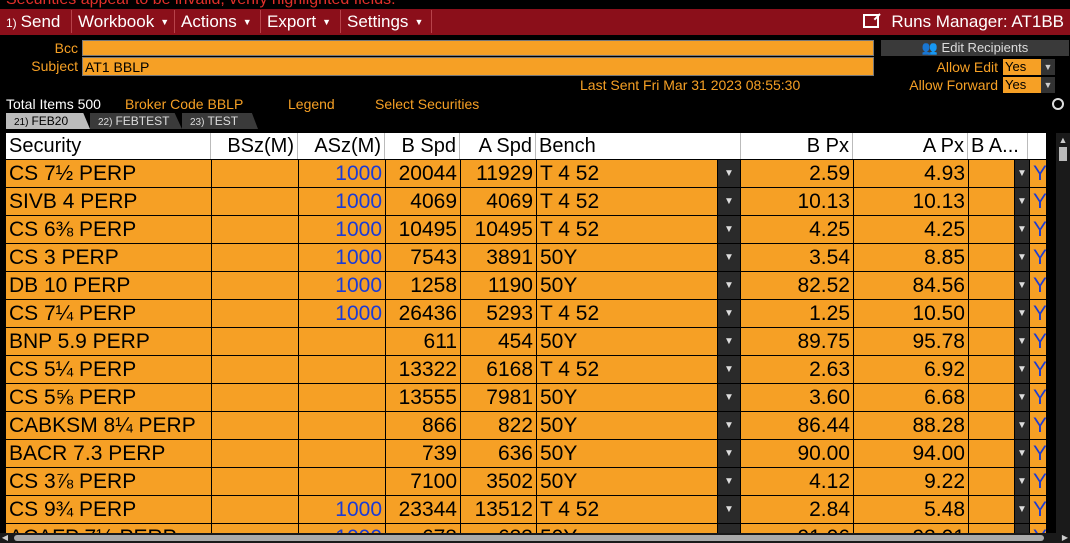 This screenshot has width=1070, height=543. I want to click on ask-spread-cell: 633, so click(498, 528).